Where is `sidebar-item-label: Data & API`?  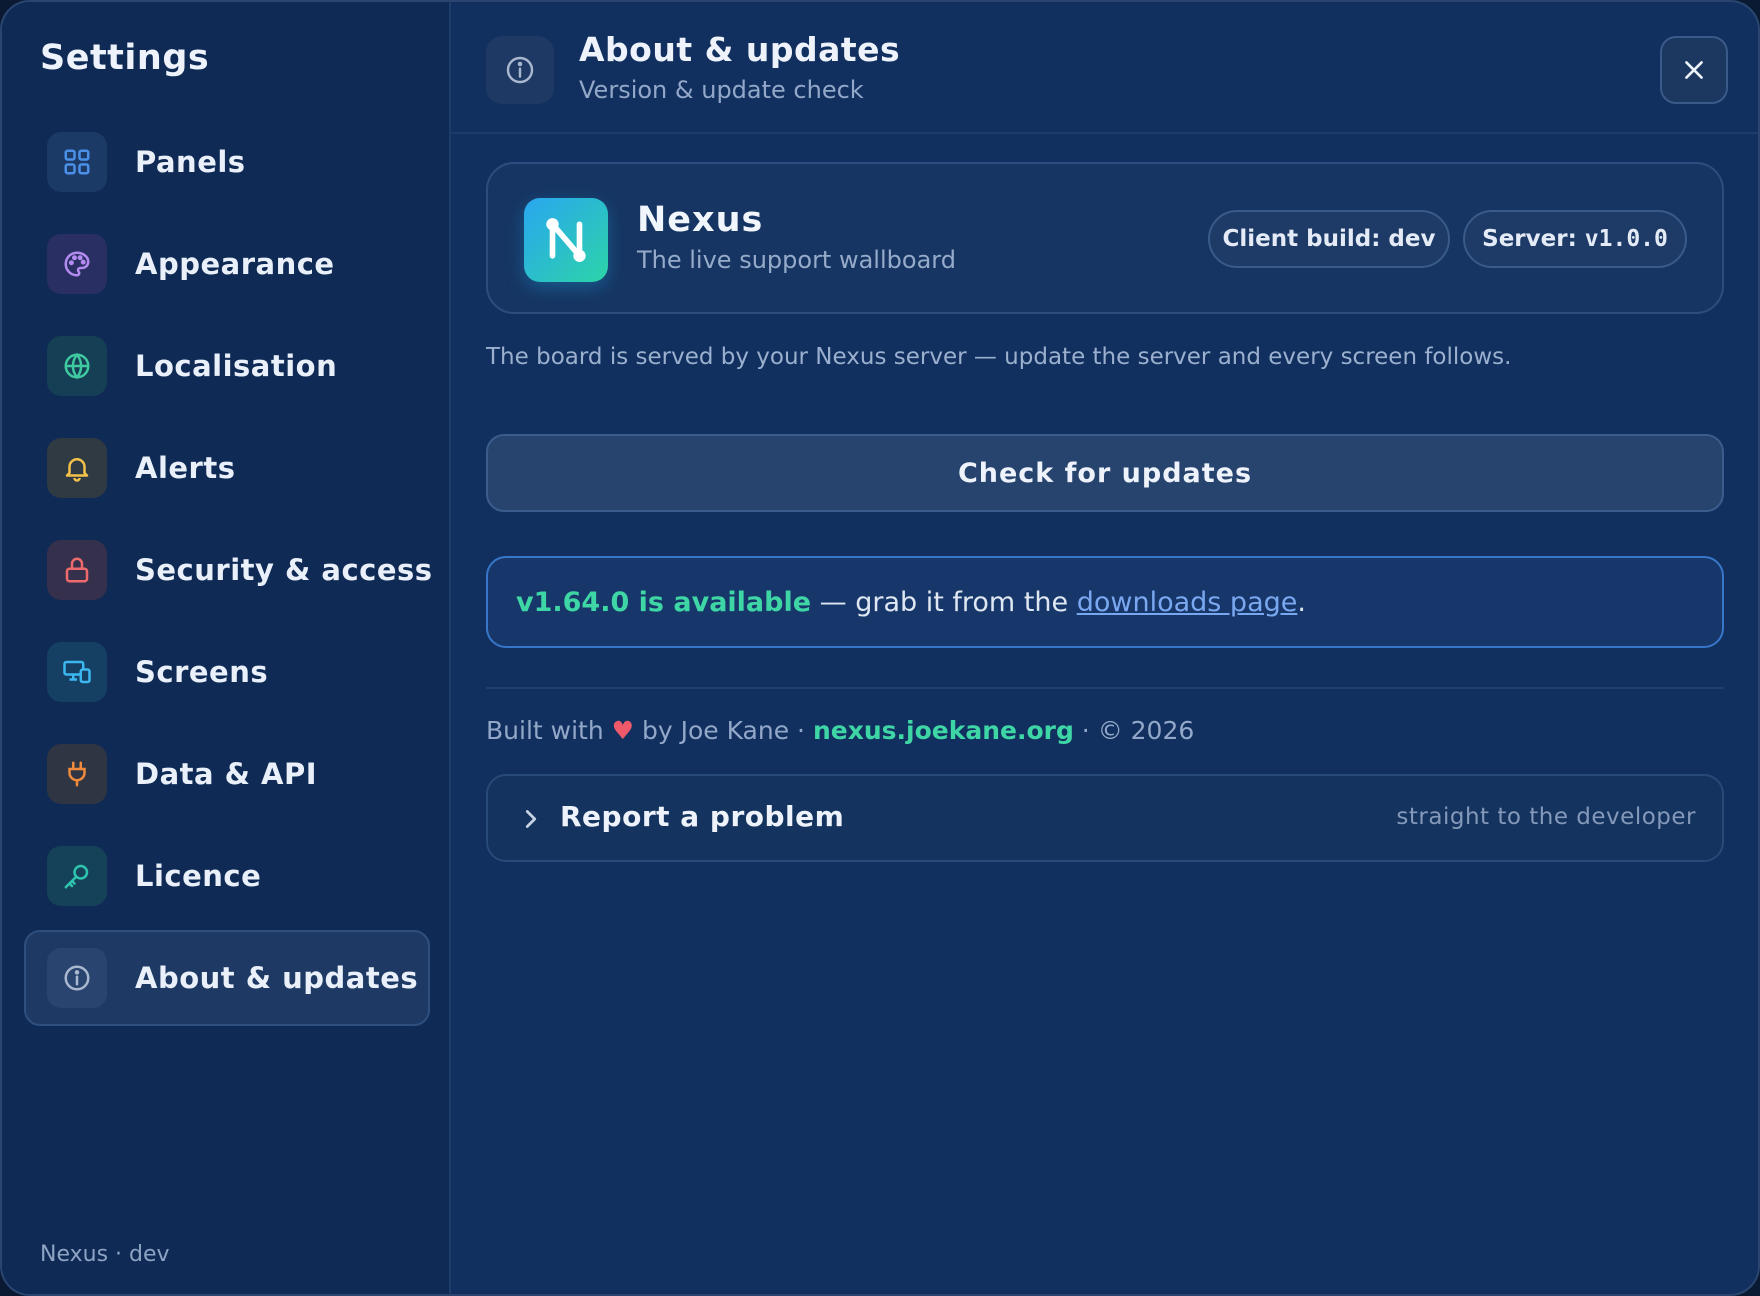
sidebar-item-label: Data & API is located at coordinates (226, 774).